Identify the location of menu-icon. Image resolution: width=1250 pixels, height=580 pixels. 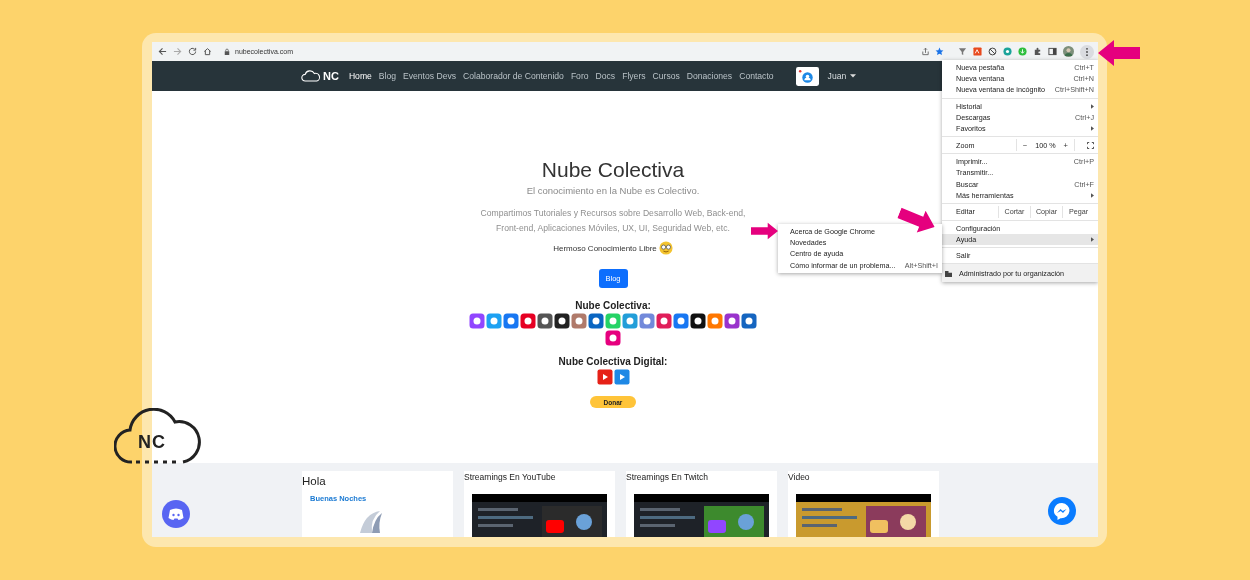
(1087, 51).